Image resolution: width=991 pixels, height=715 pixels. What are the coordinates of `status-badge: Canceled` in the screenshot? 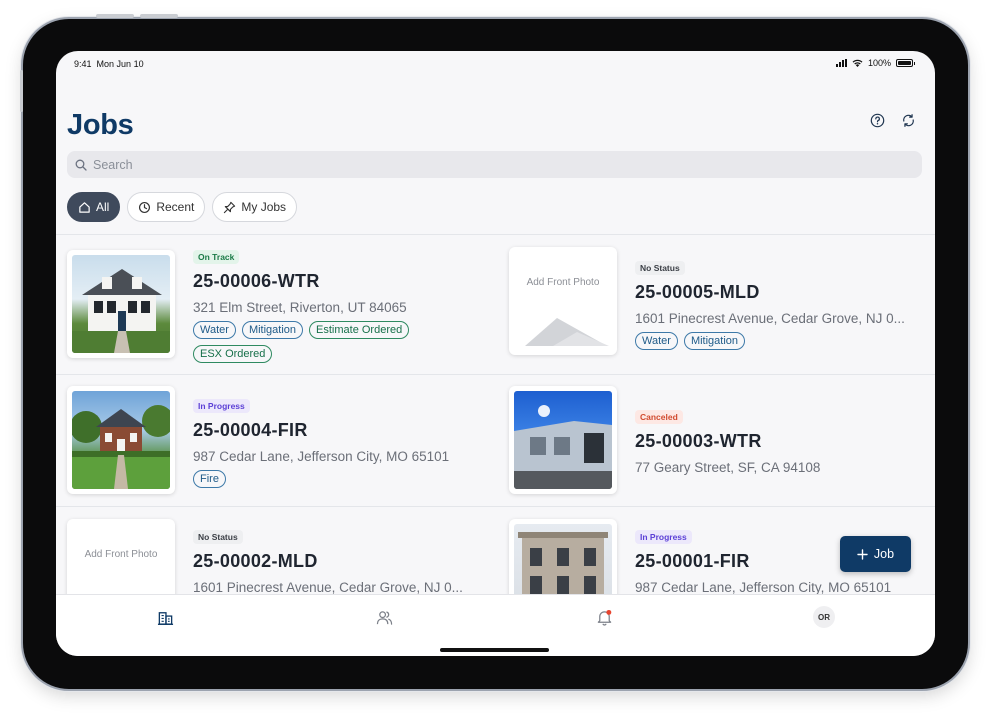 It's located at (659, 417).